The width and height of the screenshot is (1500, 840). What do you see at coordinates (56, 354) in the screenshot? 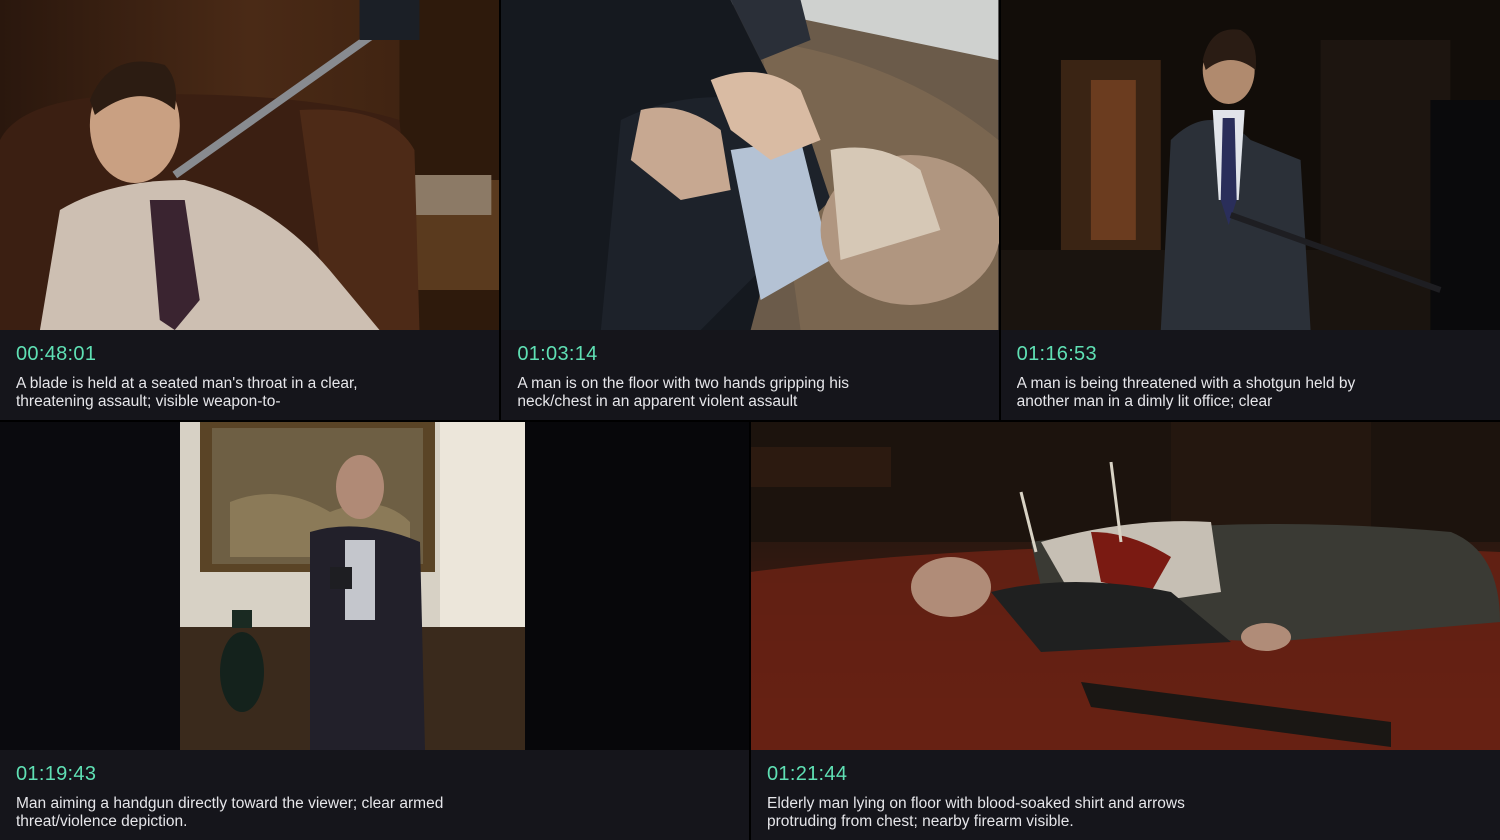
I see `scene-timecode: 00:48:01` at bounding box center [56, 354].